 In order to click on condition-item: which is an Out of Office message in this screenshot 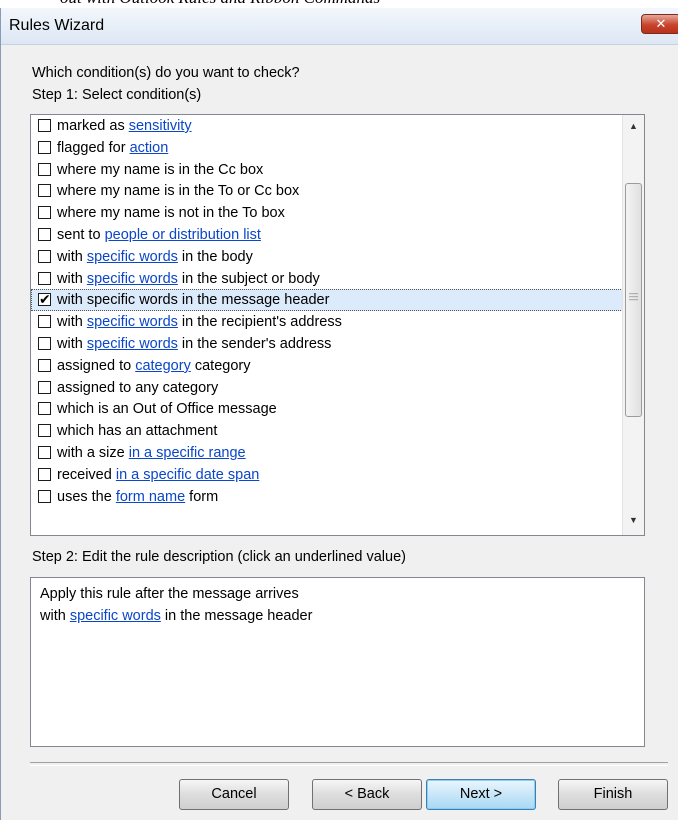, I will do `click(327, 409)`.